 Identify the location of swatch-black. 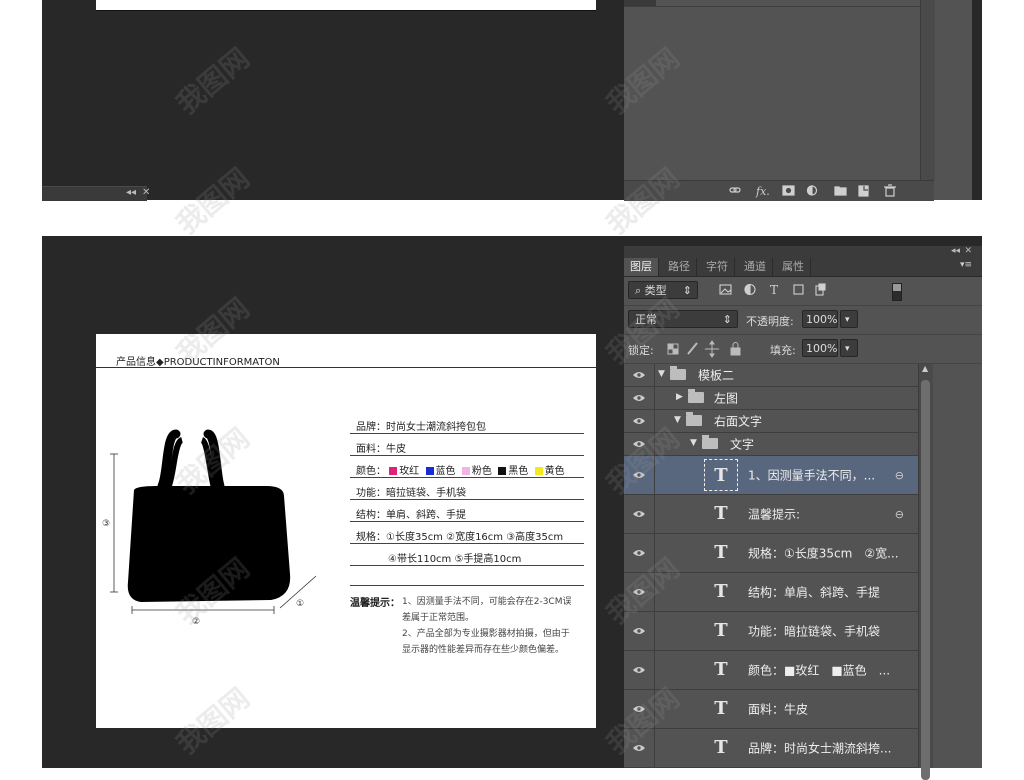
(502, 471).